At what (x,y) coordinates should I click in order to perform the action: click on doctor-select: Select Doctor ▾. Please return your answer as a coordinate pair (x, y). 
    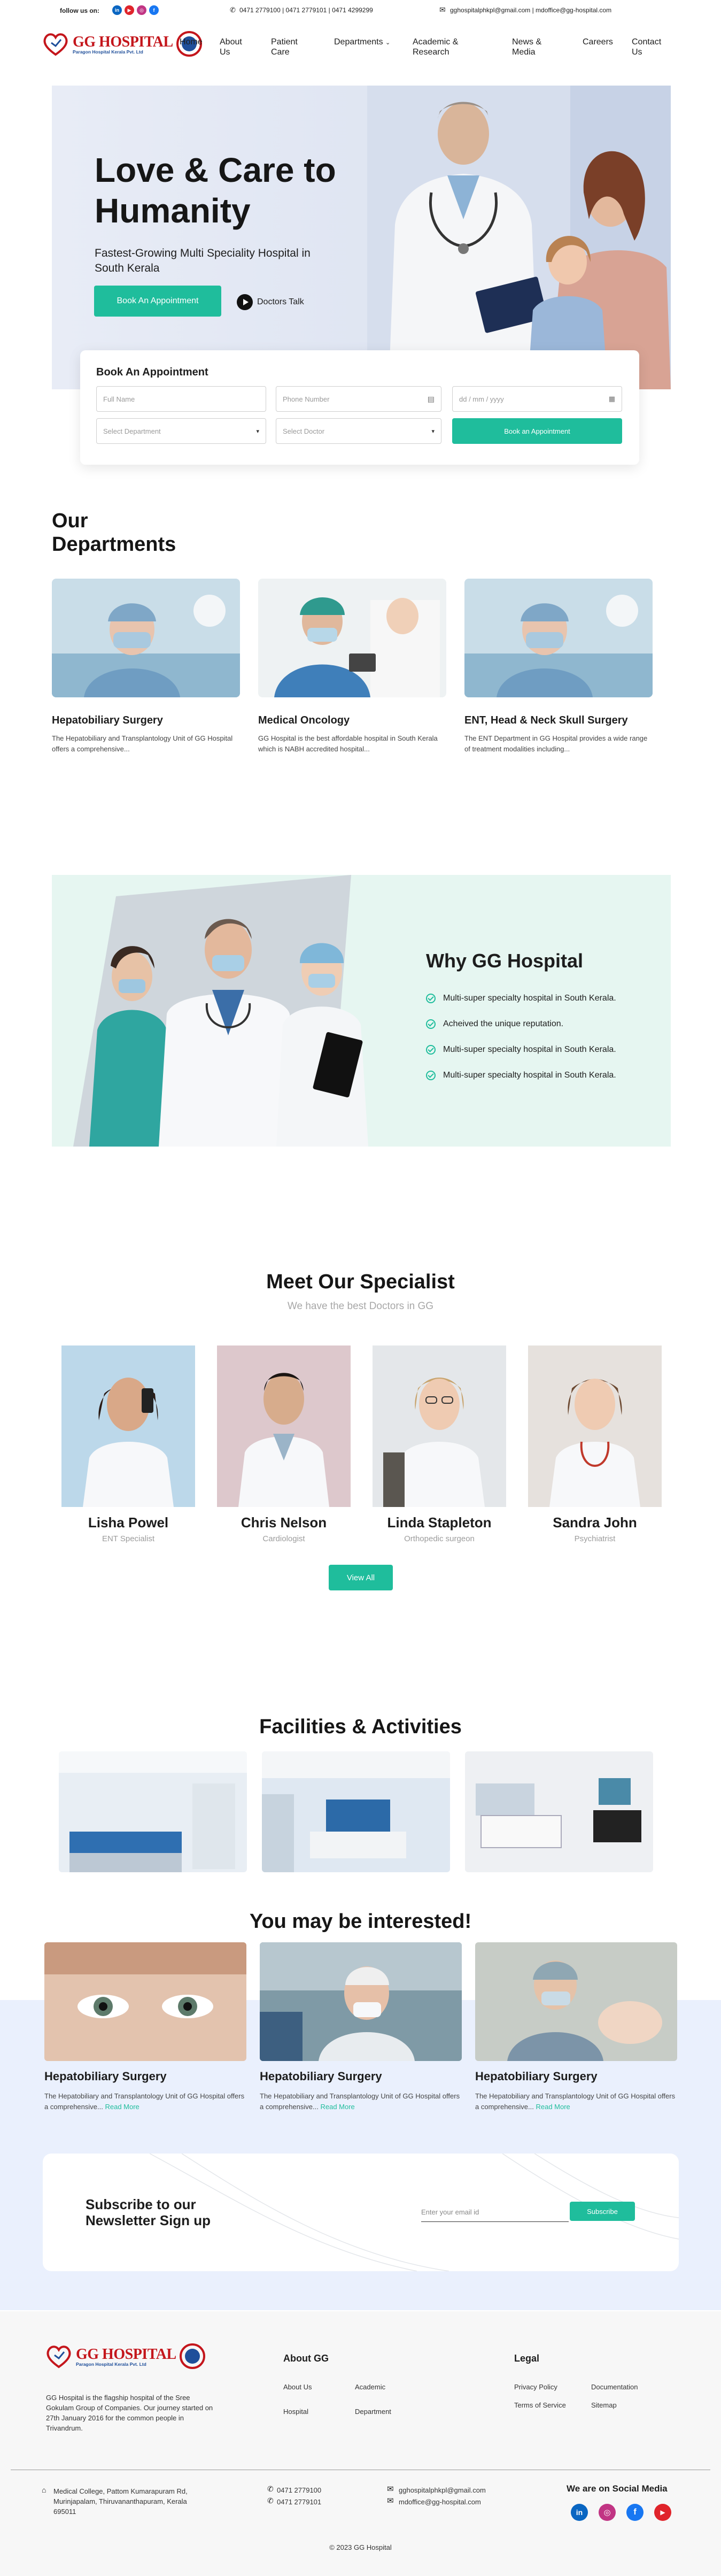
    Looking at the image, I should click on (359, 431).